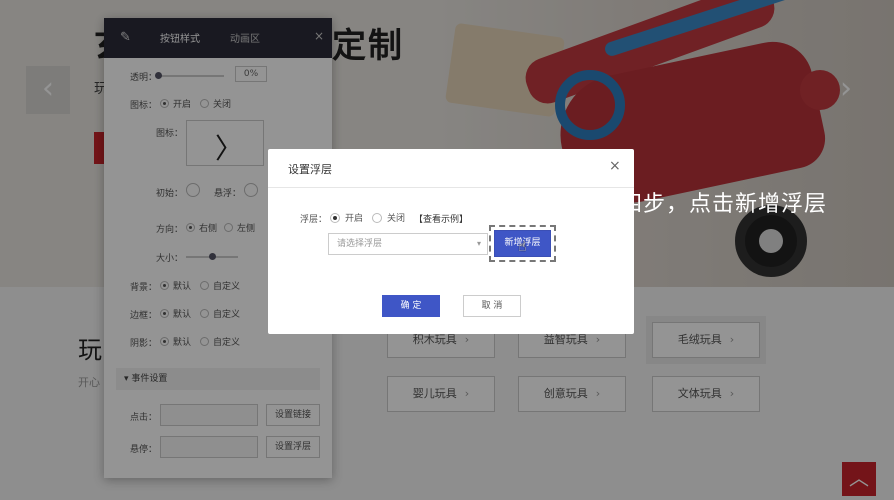 Image resolution: width=894 pixels, height=500 pixels. Describe the element at coordinates (411, 306) in the screenshot. I see `confirm-button: 确 定` at that location.